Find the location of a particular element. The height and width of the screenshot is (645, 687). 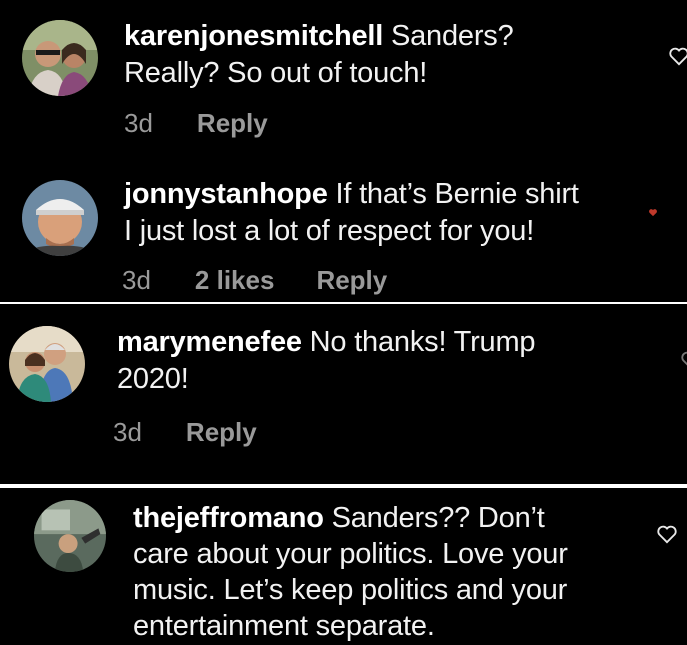

comment-text-line: I just lost a lot of respect for you! is located at coordinates (329, 231).